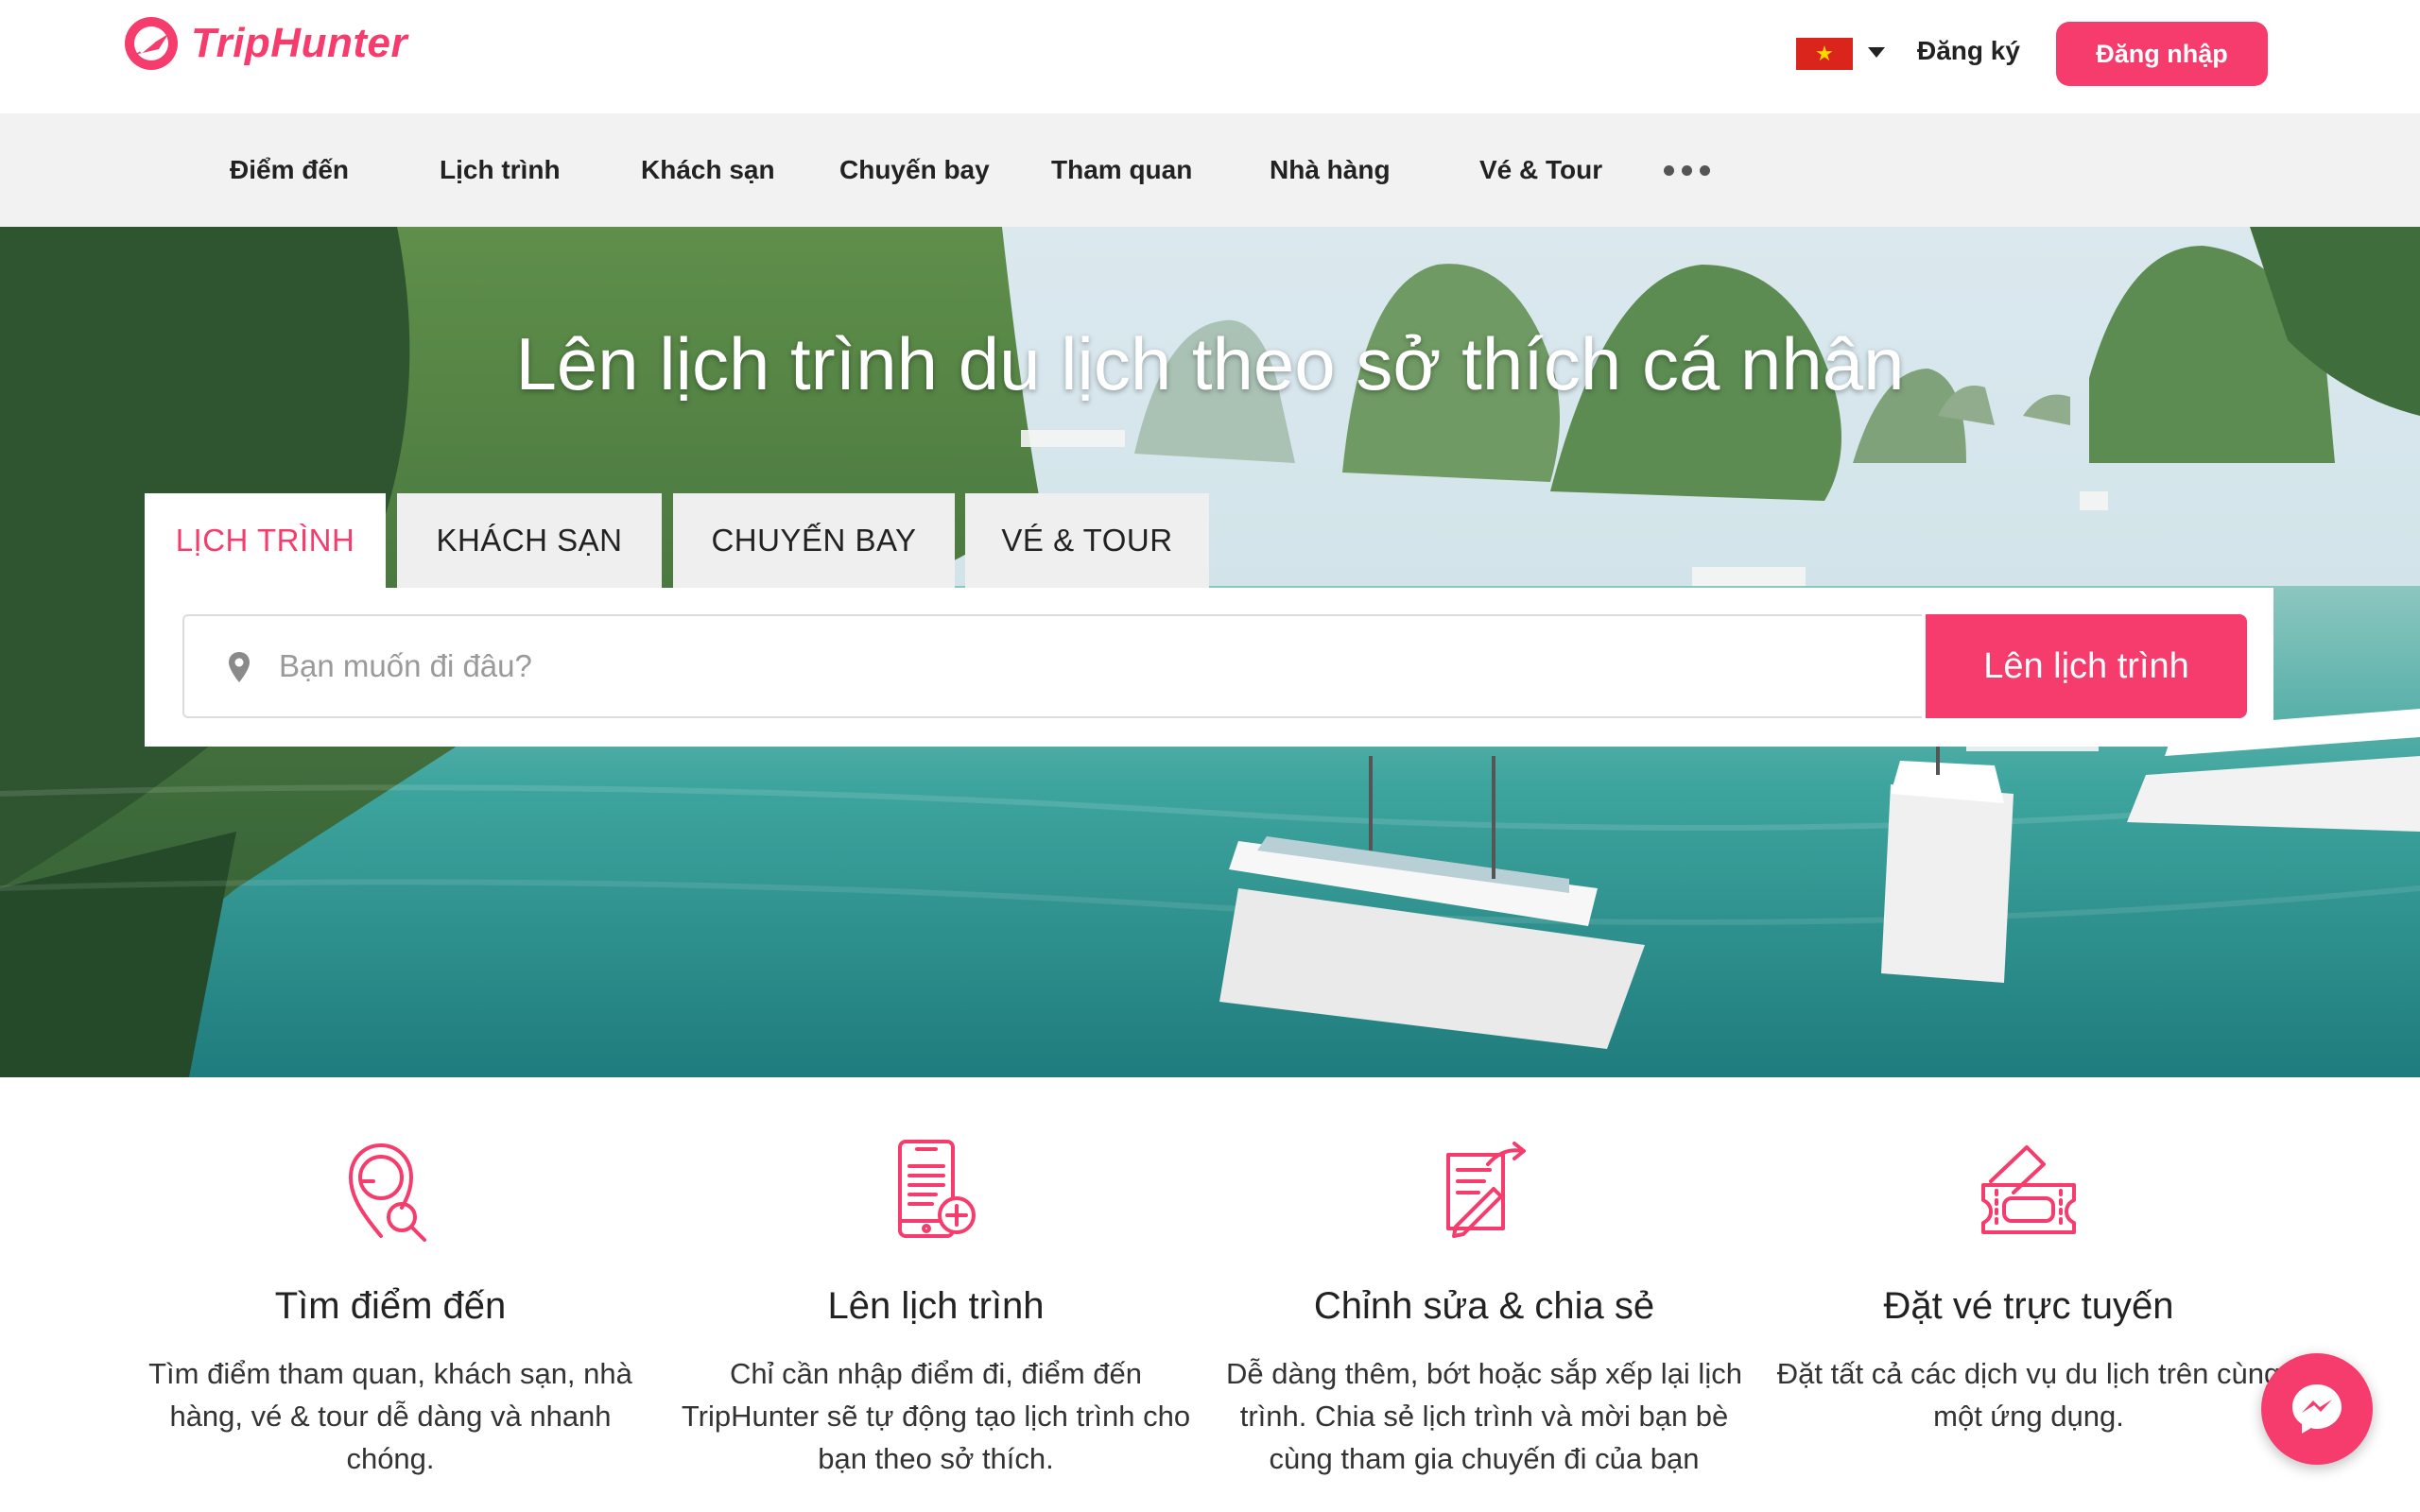 This screenshot has width=2420, height=1512. Describe the element at coordinates (265, 540) in the screenshot. I see `tab-itinerary: LỊCH TRÌNH` at that location.